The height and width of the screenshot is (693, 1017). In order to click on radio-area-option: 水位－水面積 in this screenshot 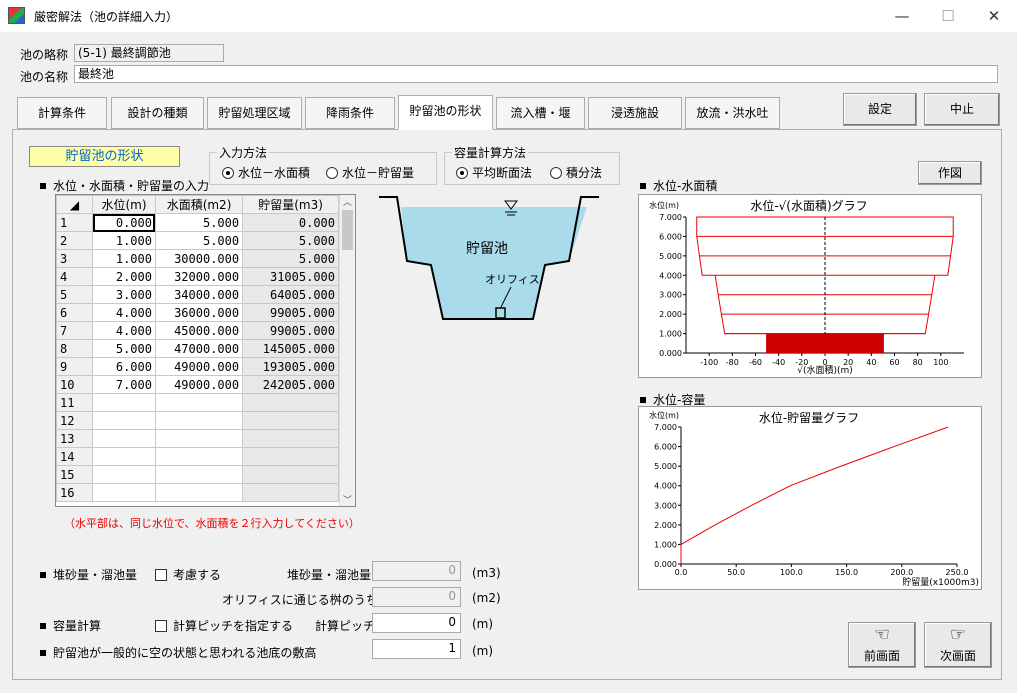, I will do `click(266, 172)`.